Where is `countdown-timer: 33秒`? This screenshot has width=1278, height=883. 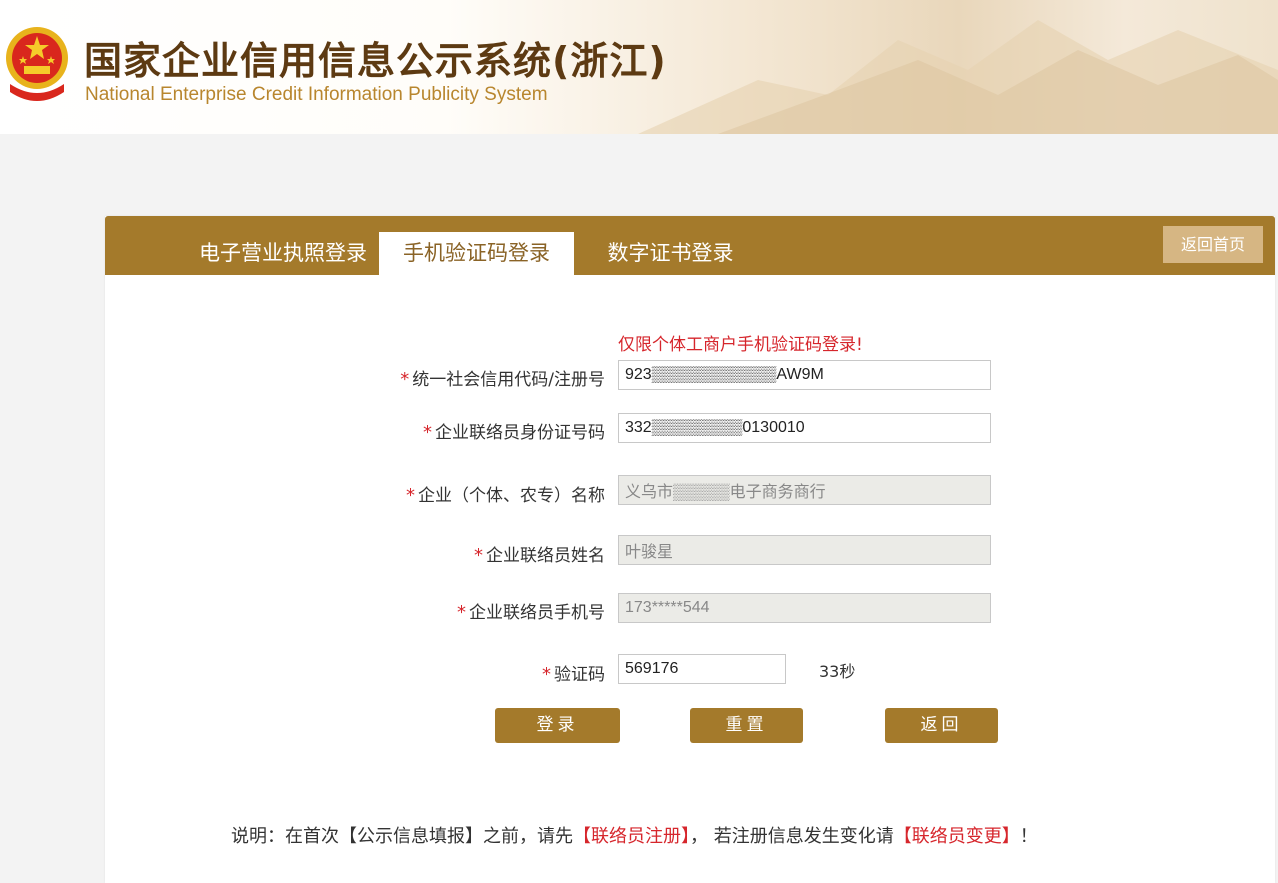
countdown-timer: 33秒 is located at coordinates (837, 671).